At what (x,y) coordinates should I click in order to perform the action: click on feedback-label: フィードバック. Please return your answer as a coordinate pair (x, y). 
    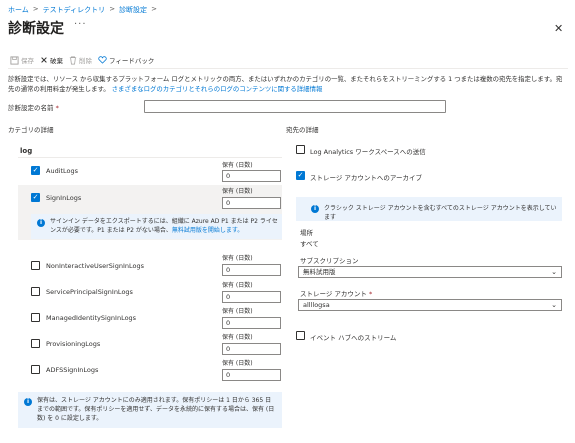
    Looking at the image, I should click on (132, 61).